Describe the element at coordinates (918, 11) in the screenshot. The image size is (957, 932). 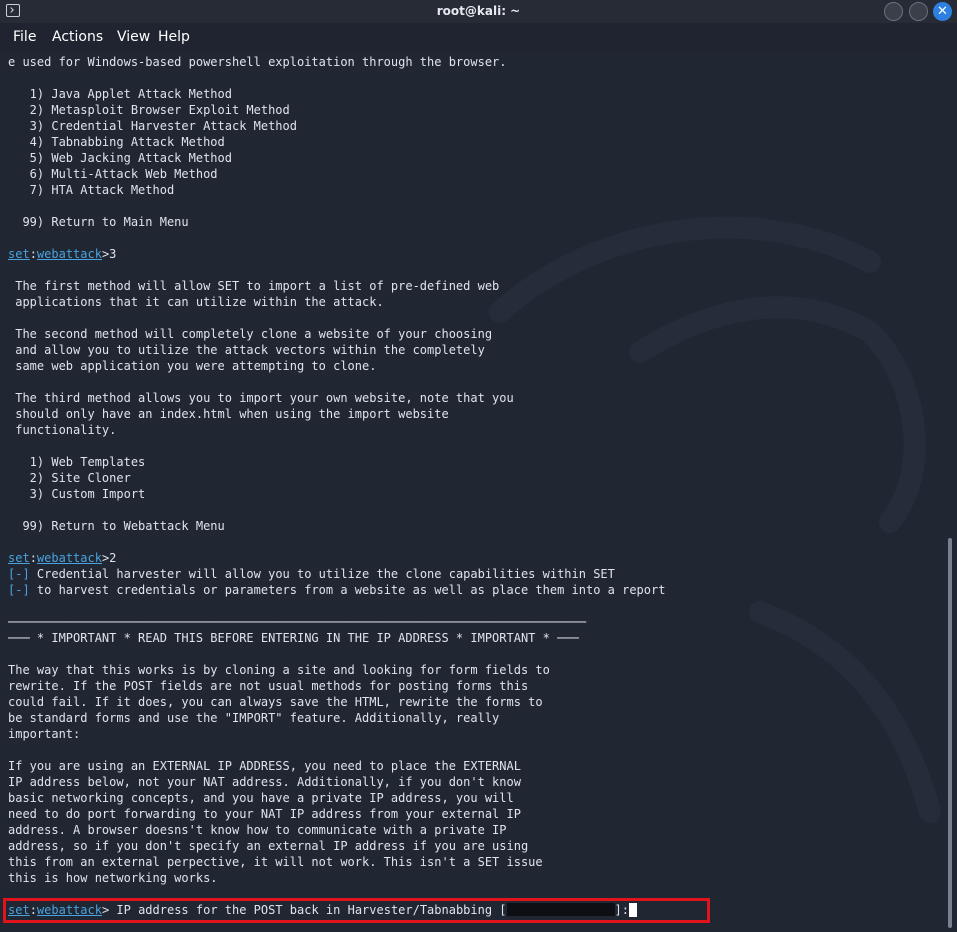
I see `maximize-button` at that location.